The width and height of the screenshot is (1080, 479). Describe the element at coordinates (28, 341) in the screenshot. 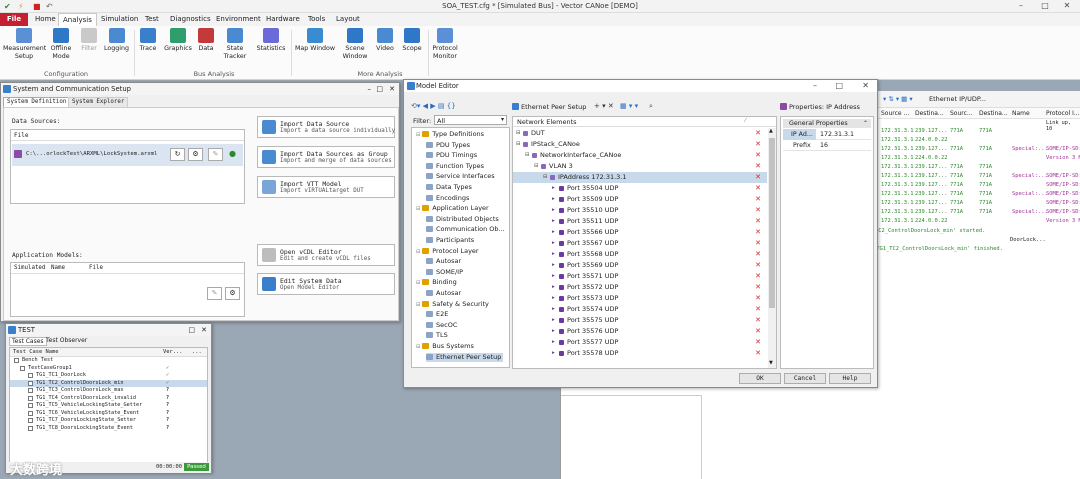

I see `tab-test-cases: Test Cases` at that location.